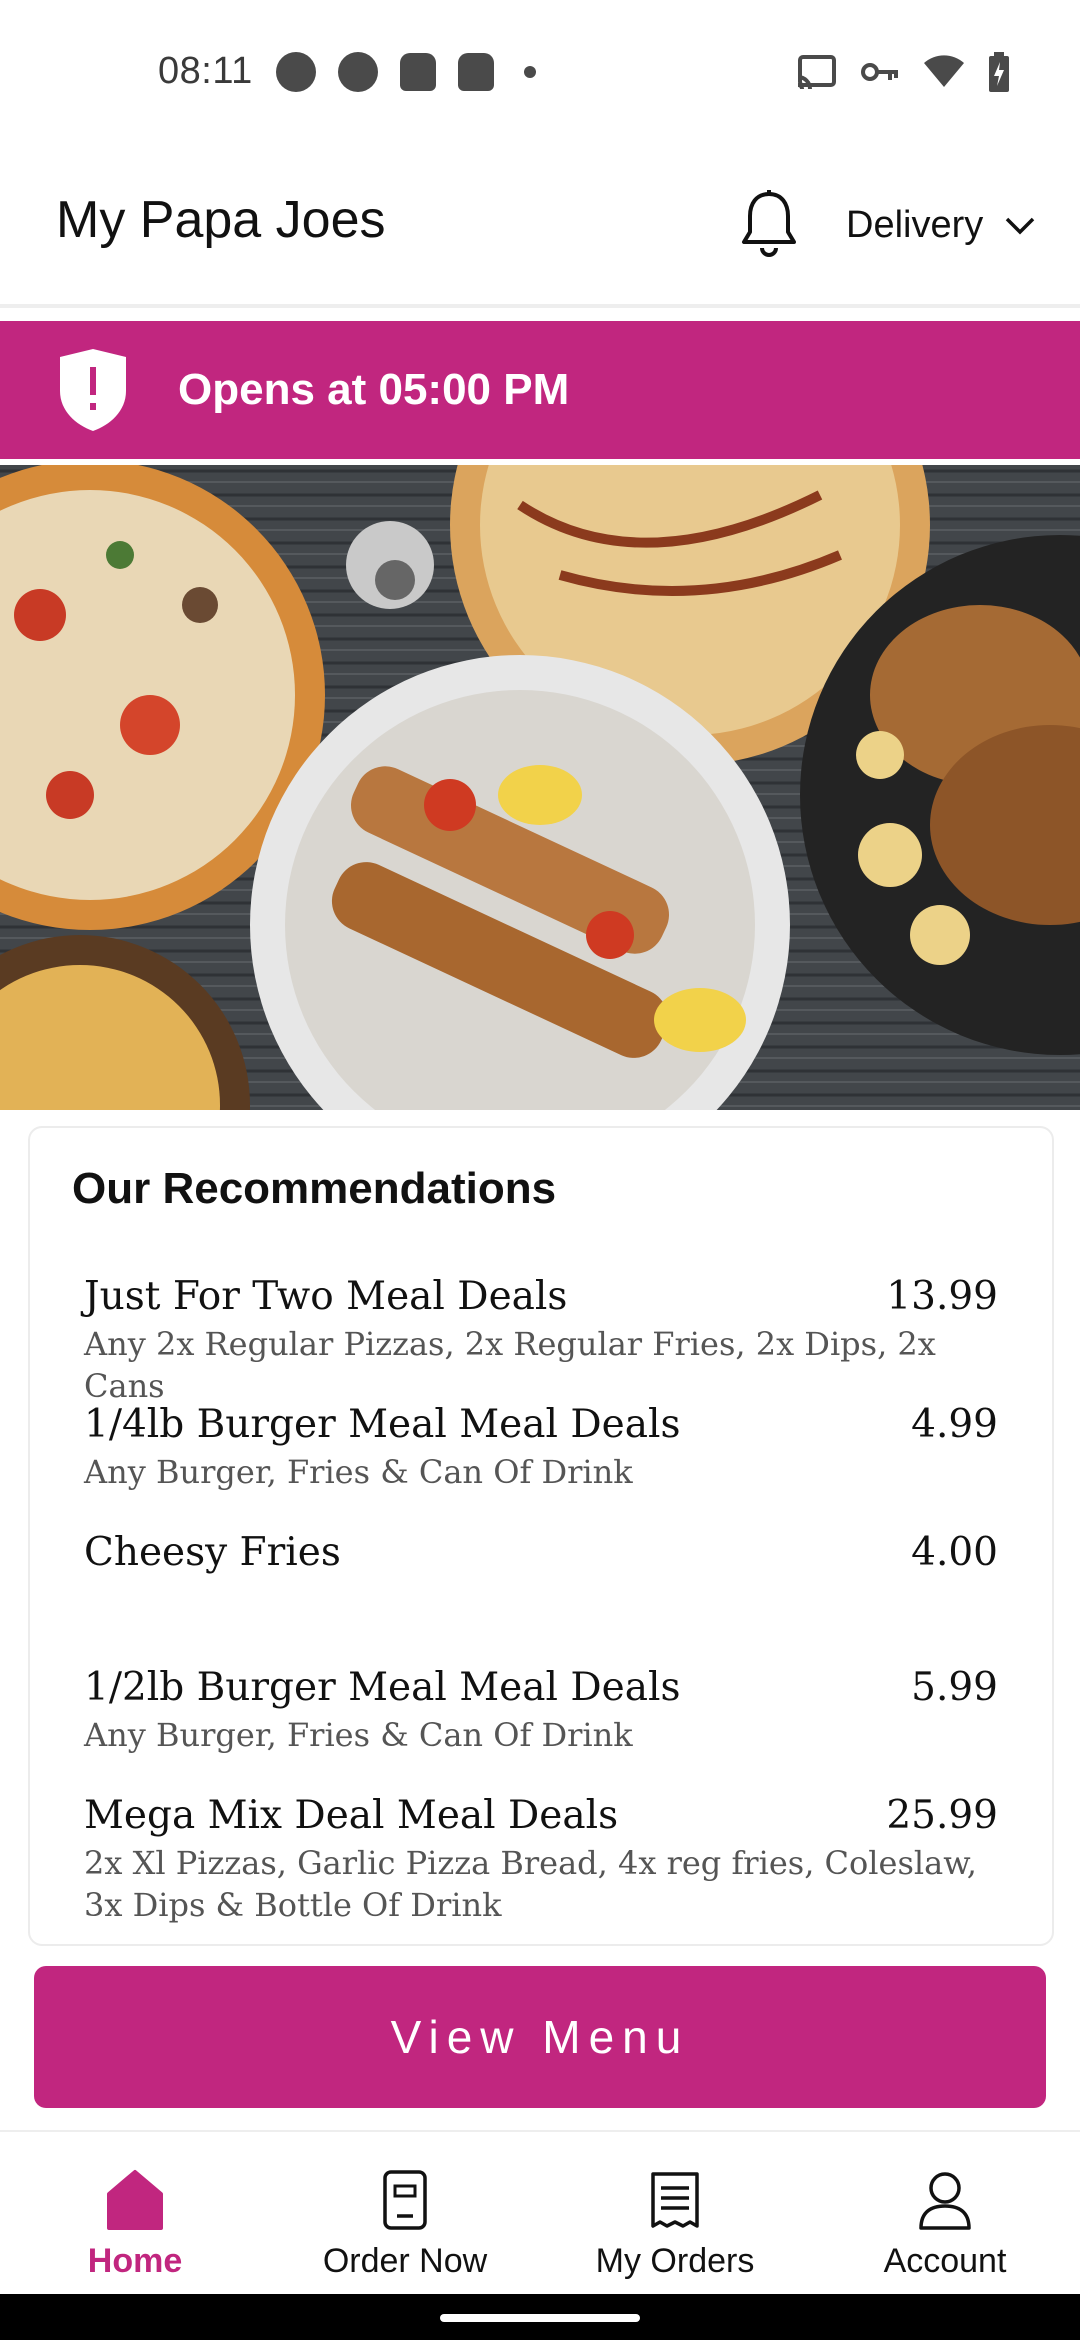 The width and height of the screenshot is (1080, 2340). What do you see at coordinates (212, 1552) in the screenshot?
I see `item-name: Cheesy Fries` at bounding box center [212, 1552].